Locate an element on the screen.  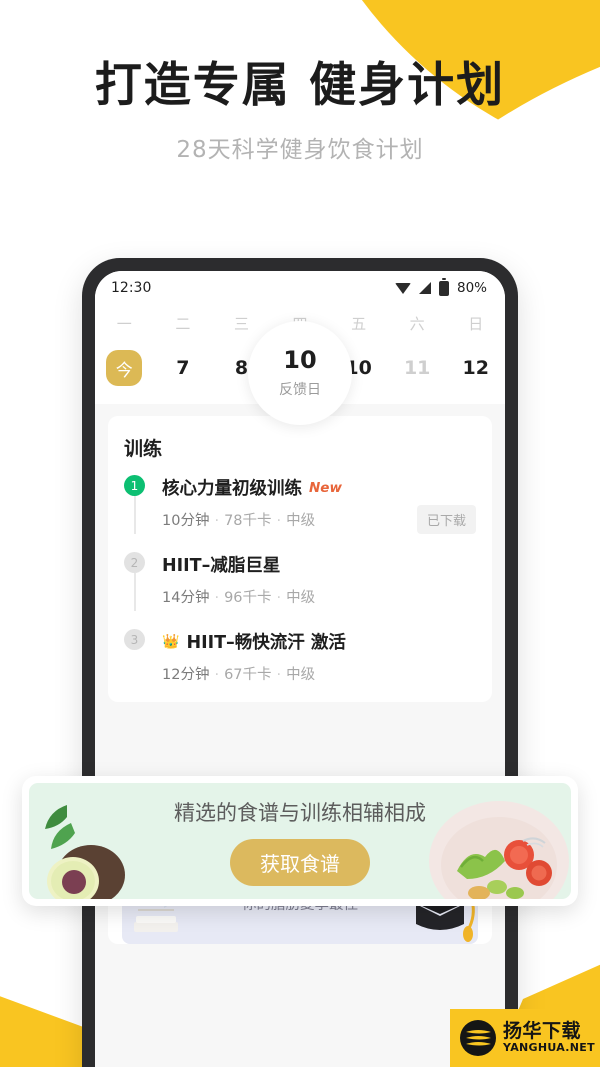
workout-title: 核心力量初级训练 is located at coordinates (232, 489).